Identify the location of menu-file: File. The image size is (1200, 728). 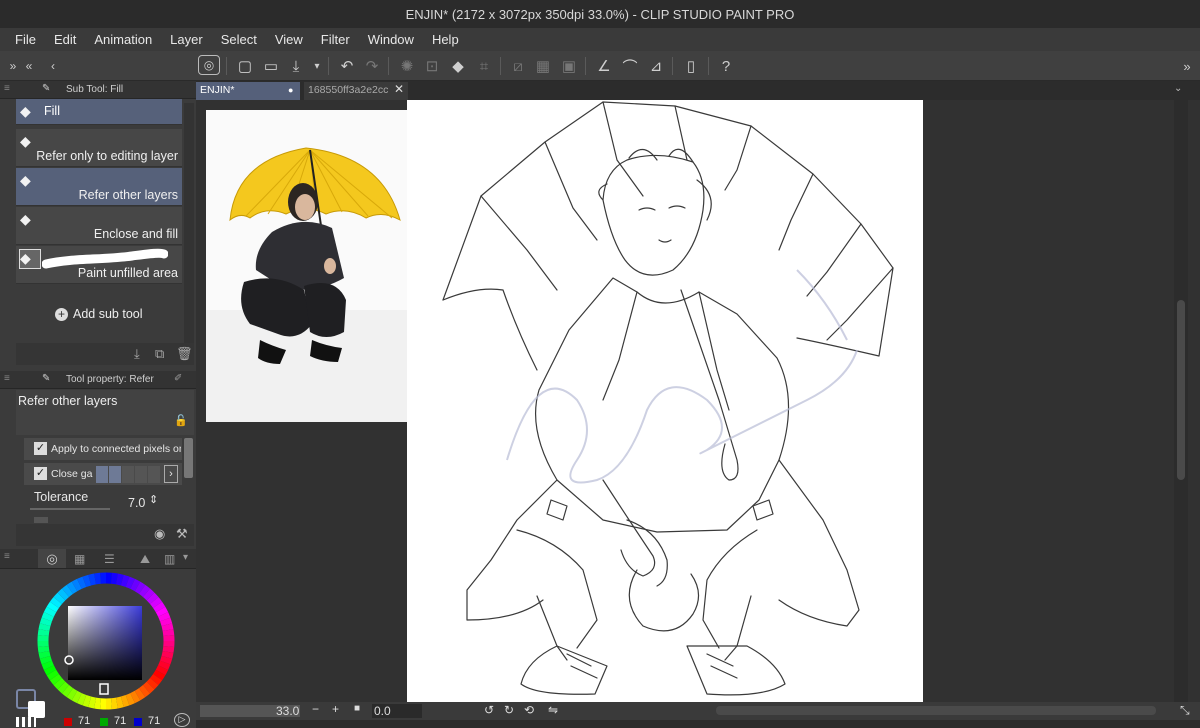
(25, 39).